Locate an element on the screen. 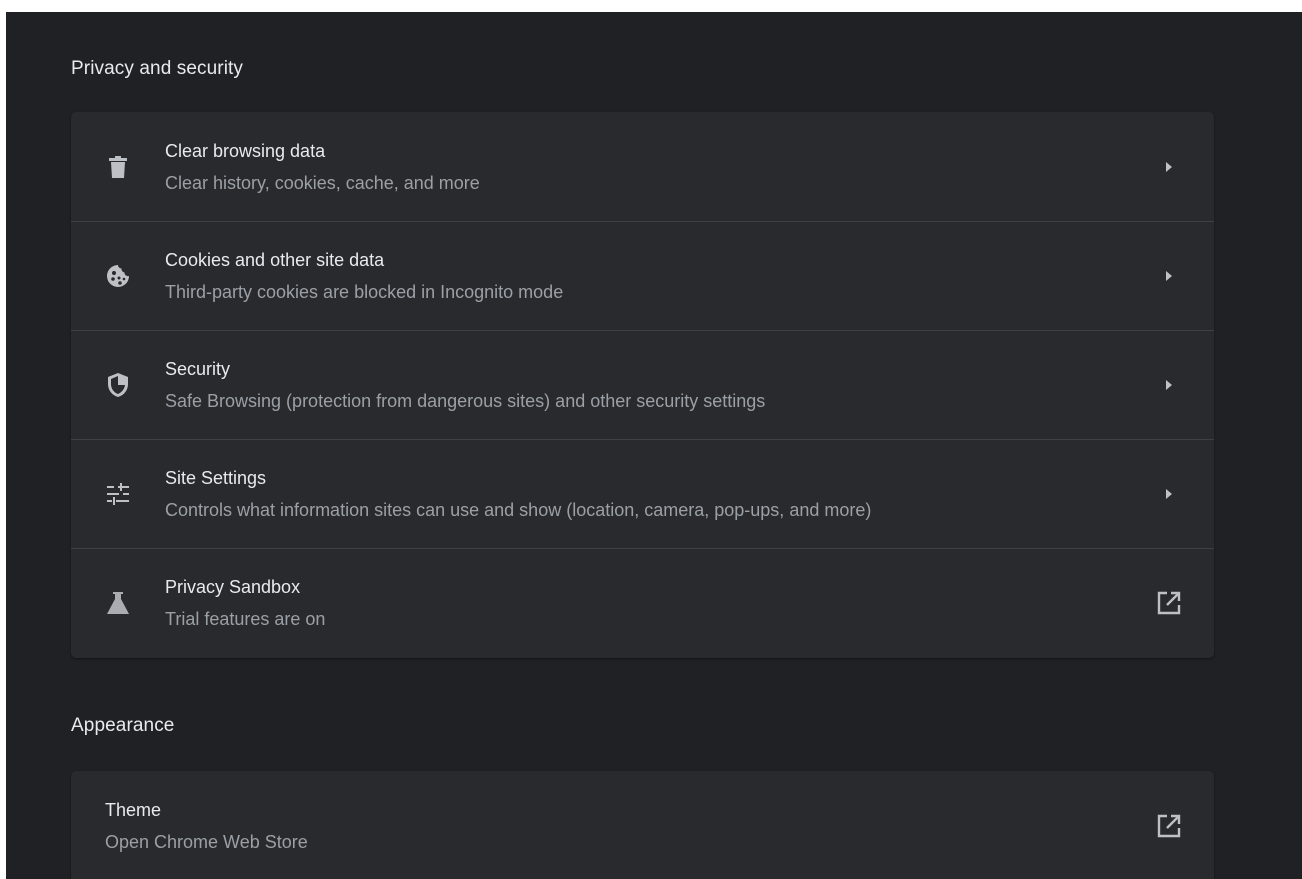  row-title: Site Settings is located at coordinates (216, 478).